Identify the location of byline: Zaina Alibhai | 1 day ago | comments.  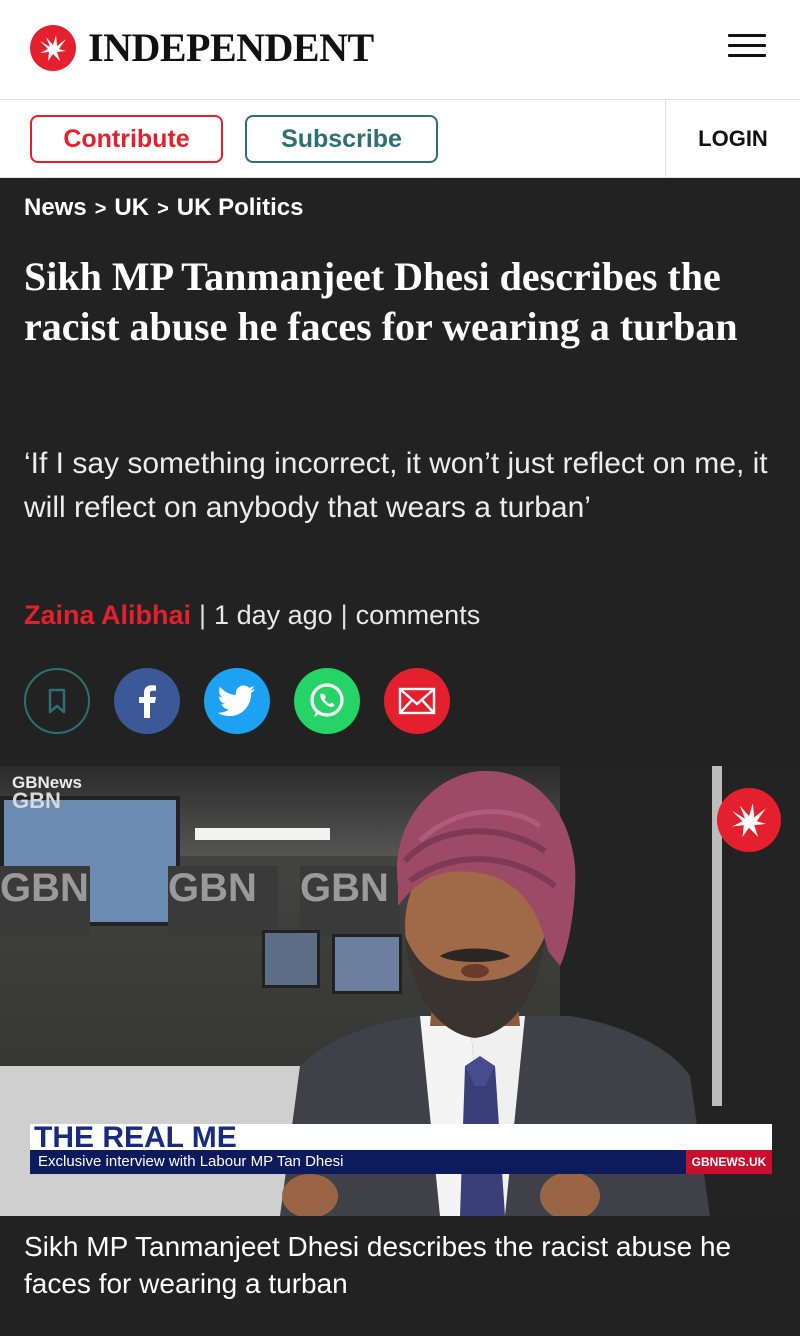
(252, 615).